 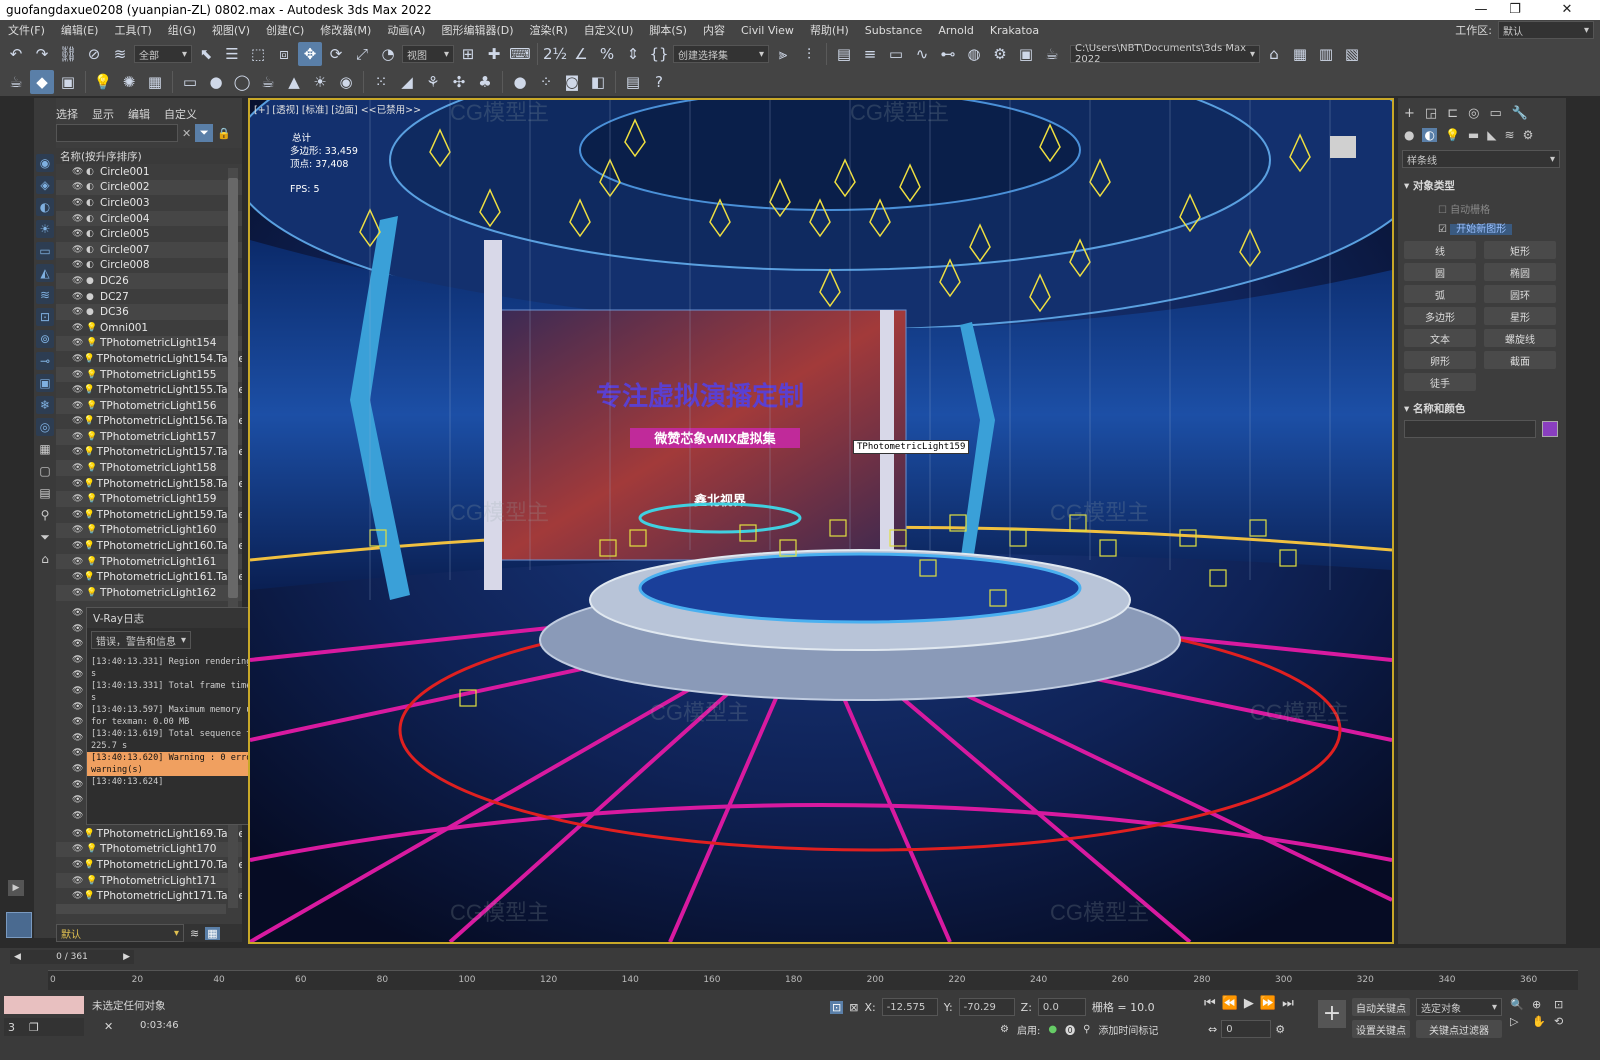 I want to click on space-warps-icon: ≋, so click(x=1510, y=135).